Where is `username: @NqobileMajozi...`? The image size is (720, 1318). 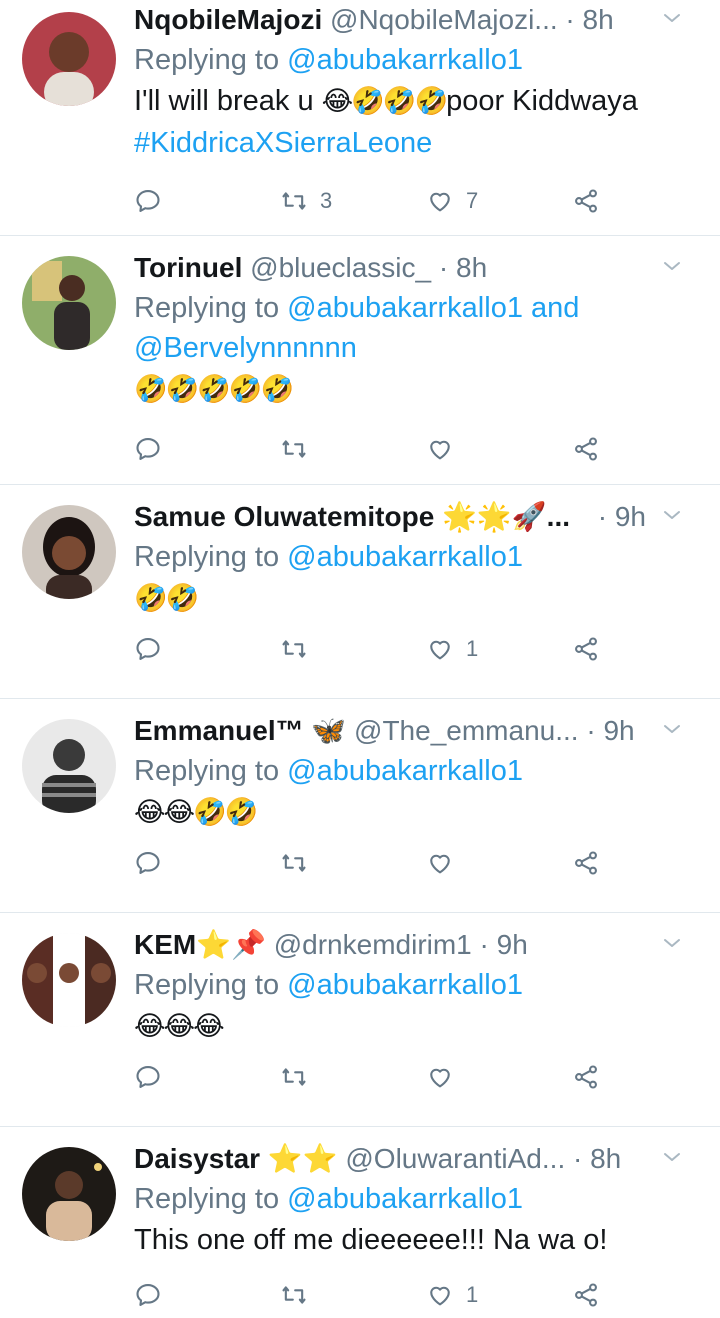
username: @NqobileMajozi... is located at coordinates (444, 19).